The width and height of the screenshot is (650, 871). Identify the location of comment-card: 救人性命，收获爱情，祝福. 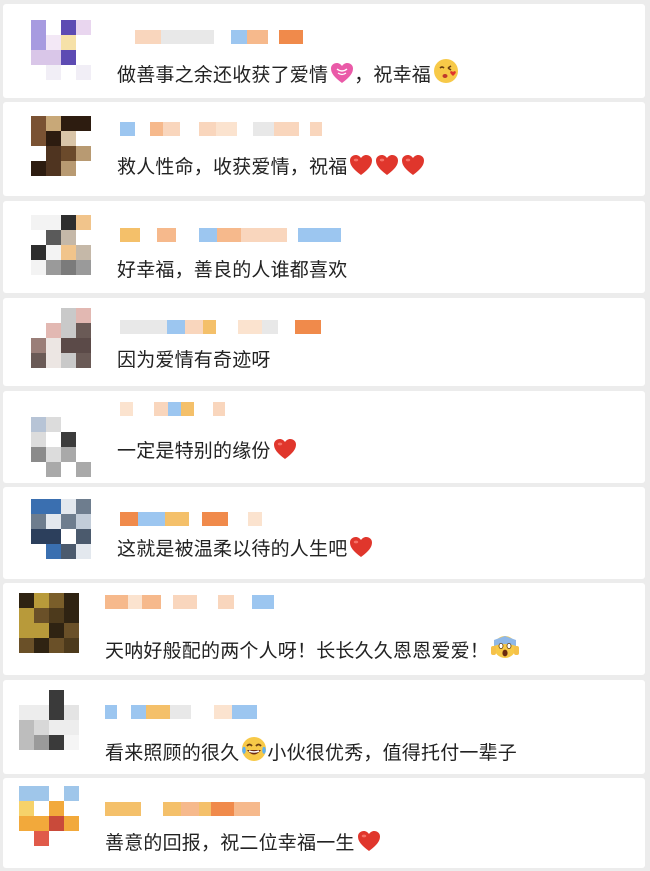
(324, 149).